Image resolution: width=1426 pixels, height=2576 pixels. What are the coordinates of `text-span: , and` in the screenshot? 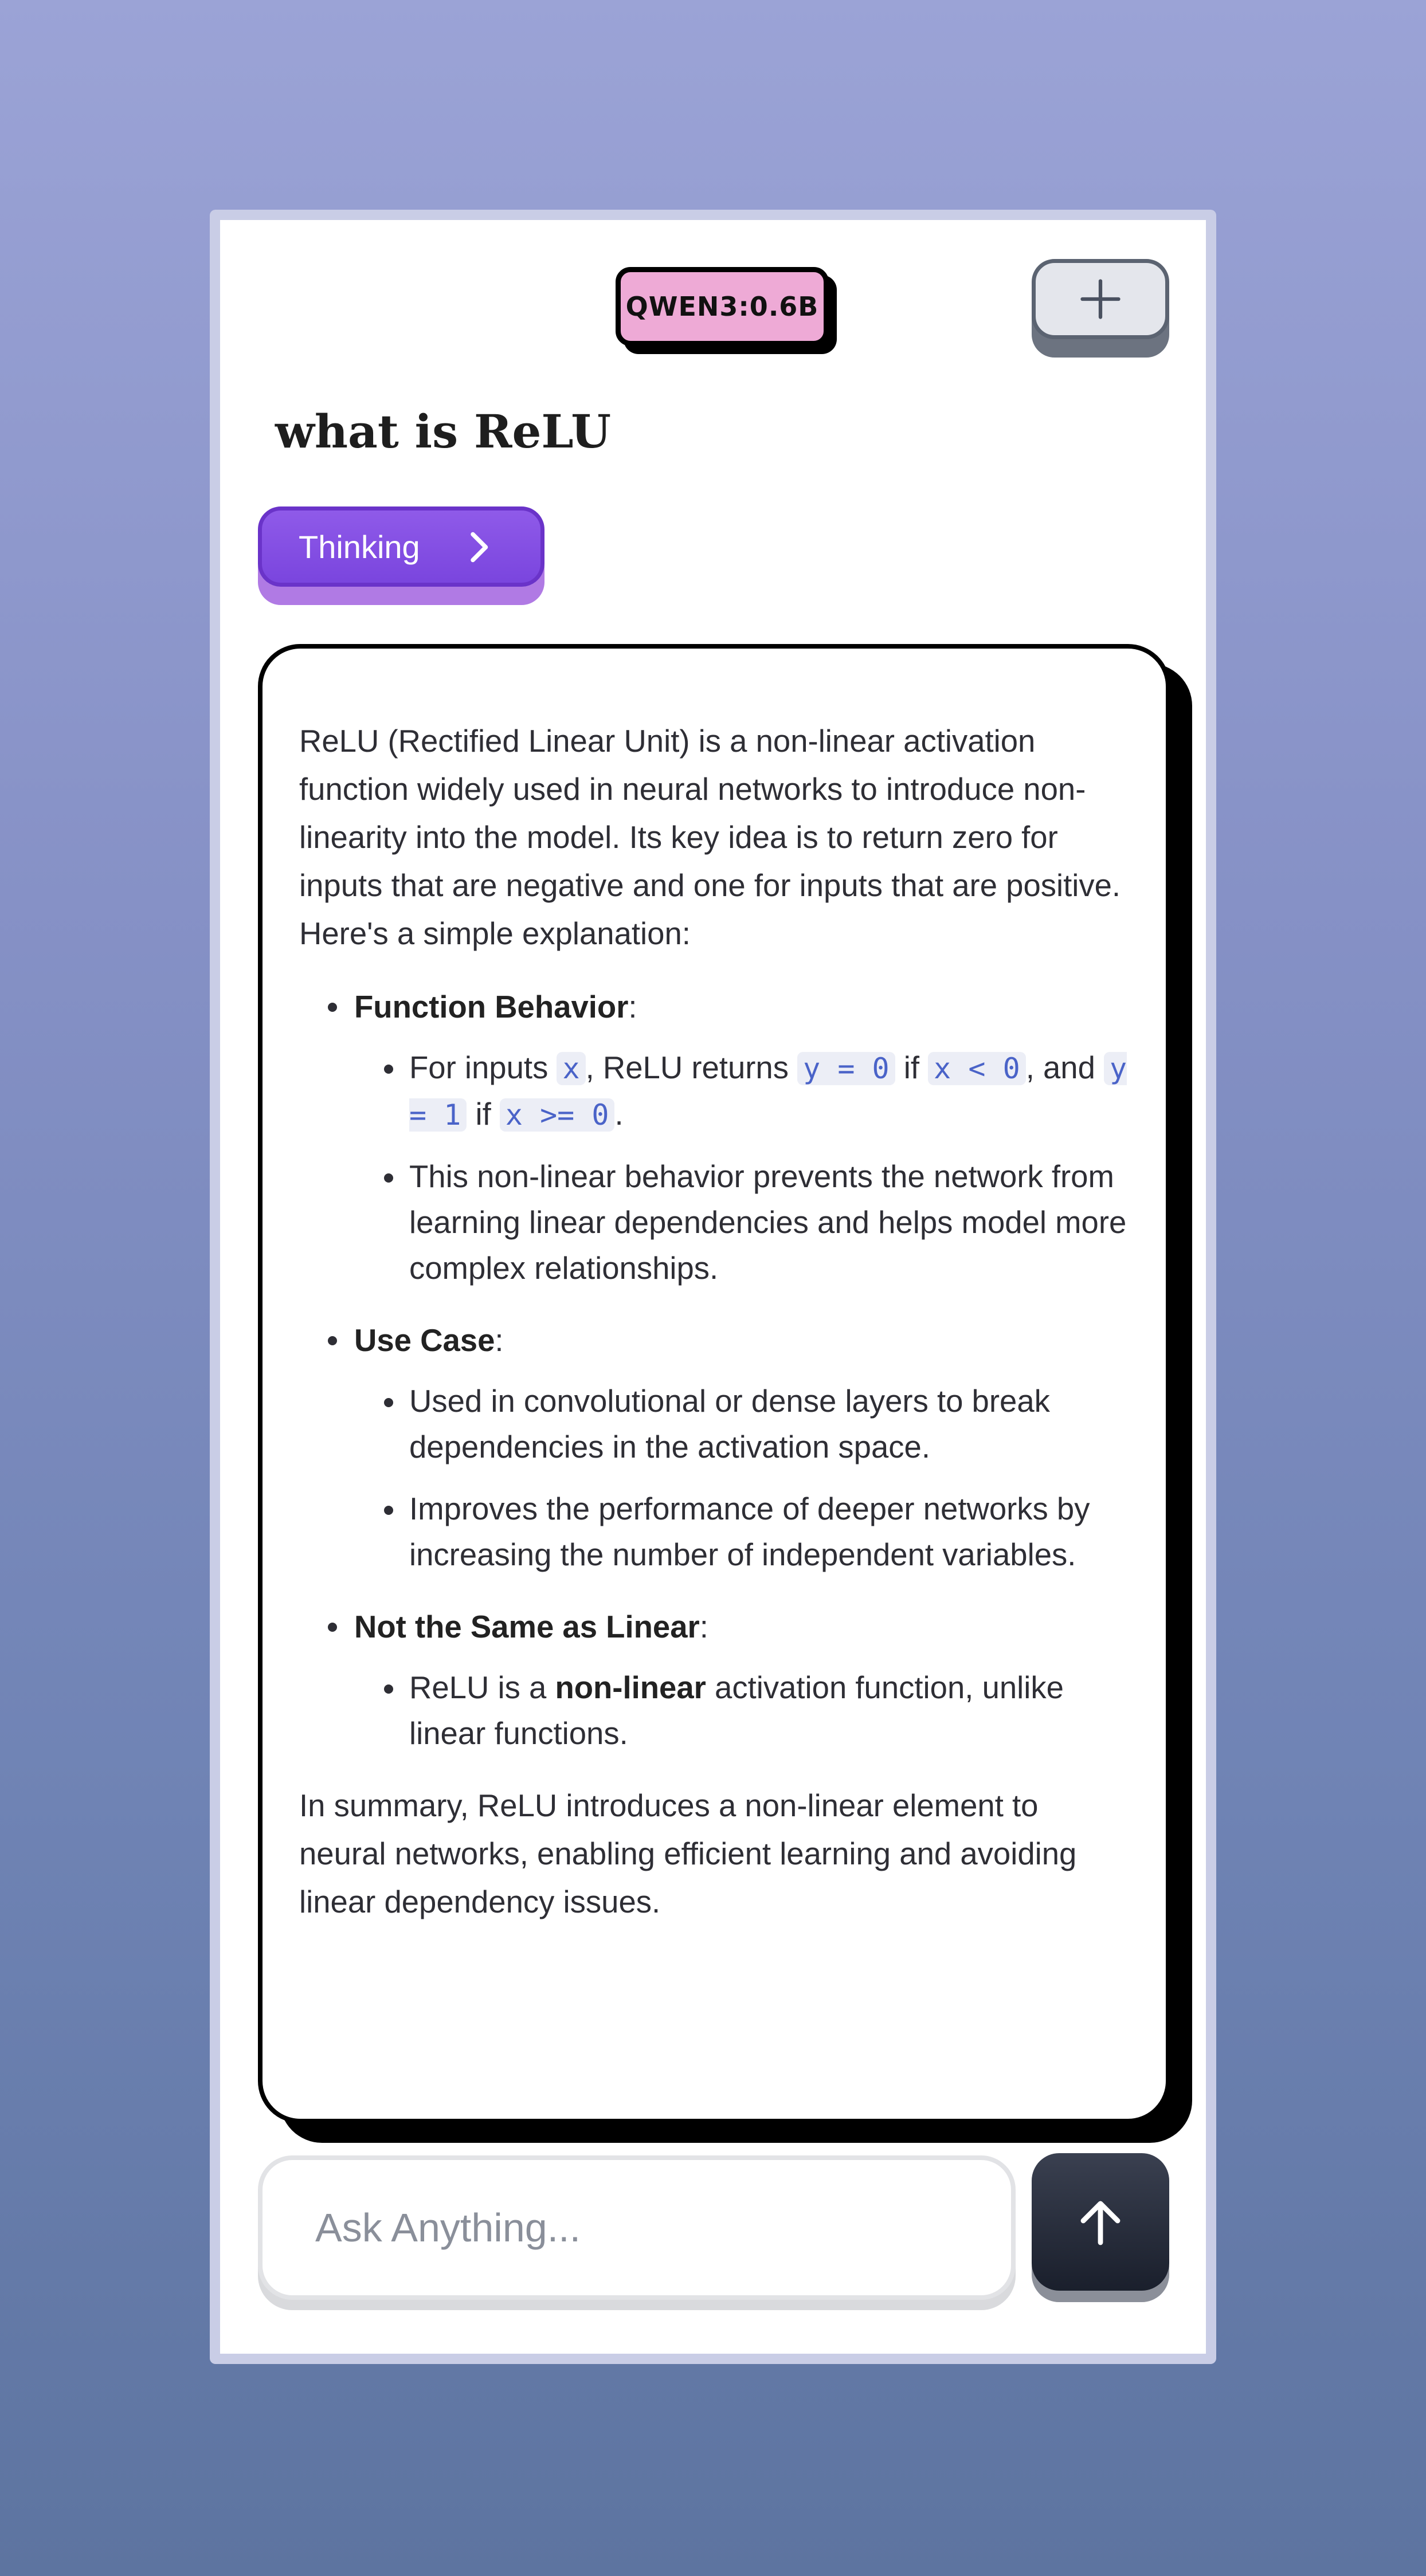 It's located at (1064, 1067).